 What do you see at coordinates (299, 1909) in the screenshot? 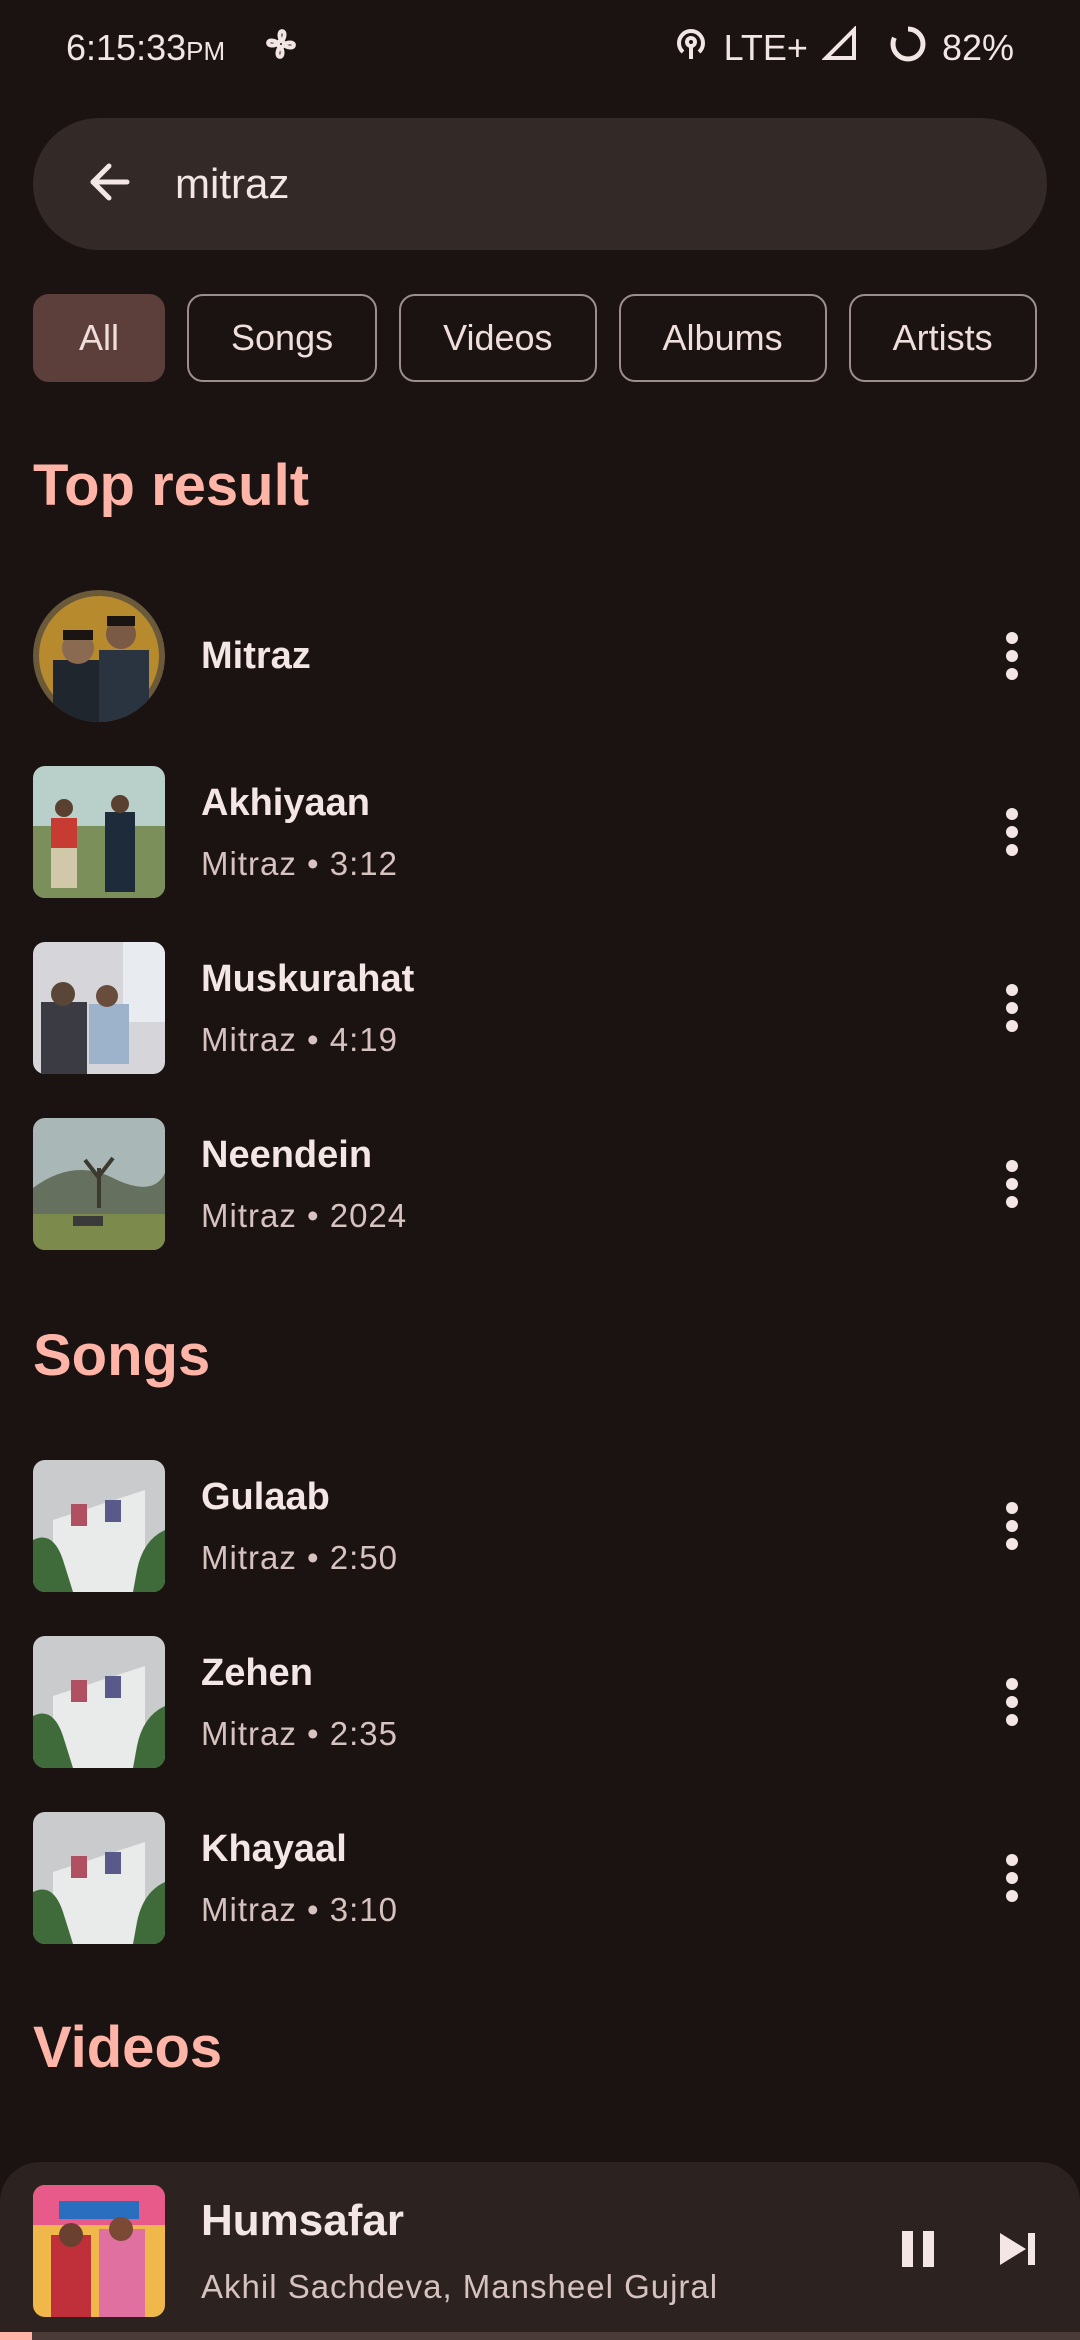
I see `item-subtitle: Mitraz • 3:10` at bounding box center [299, 1909].